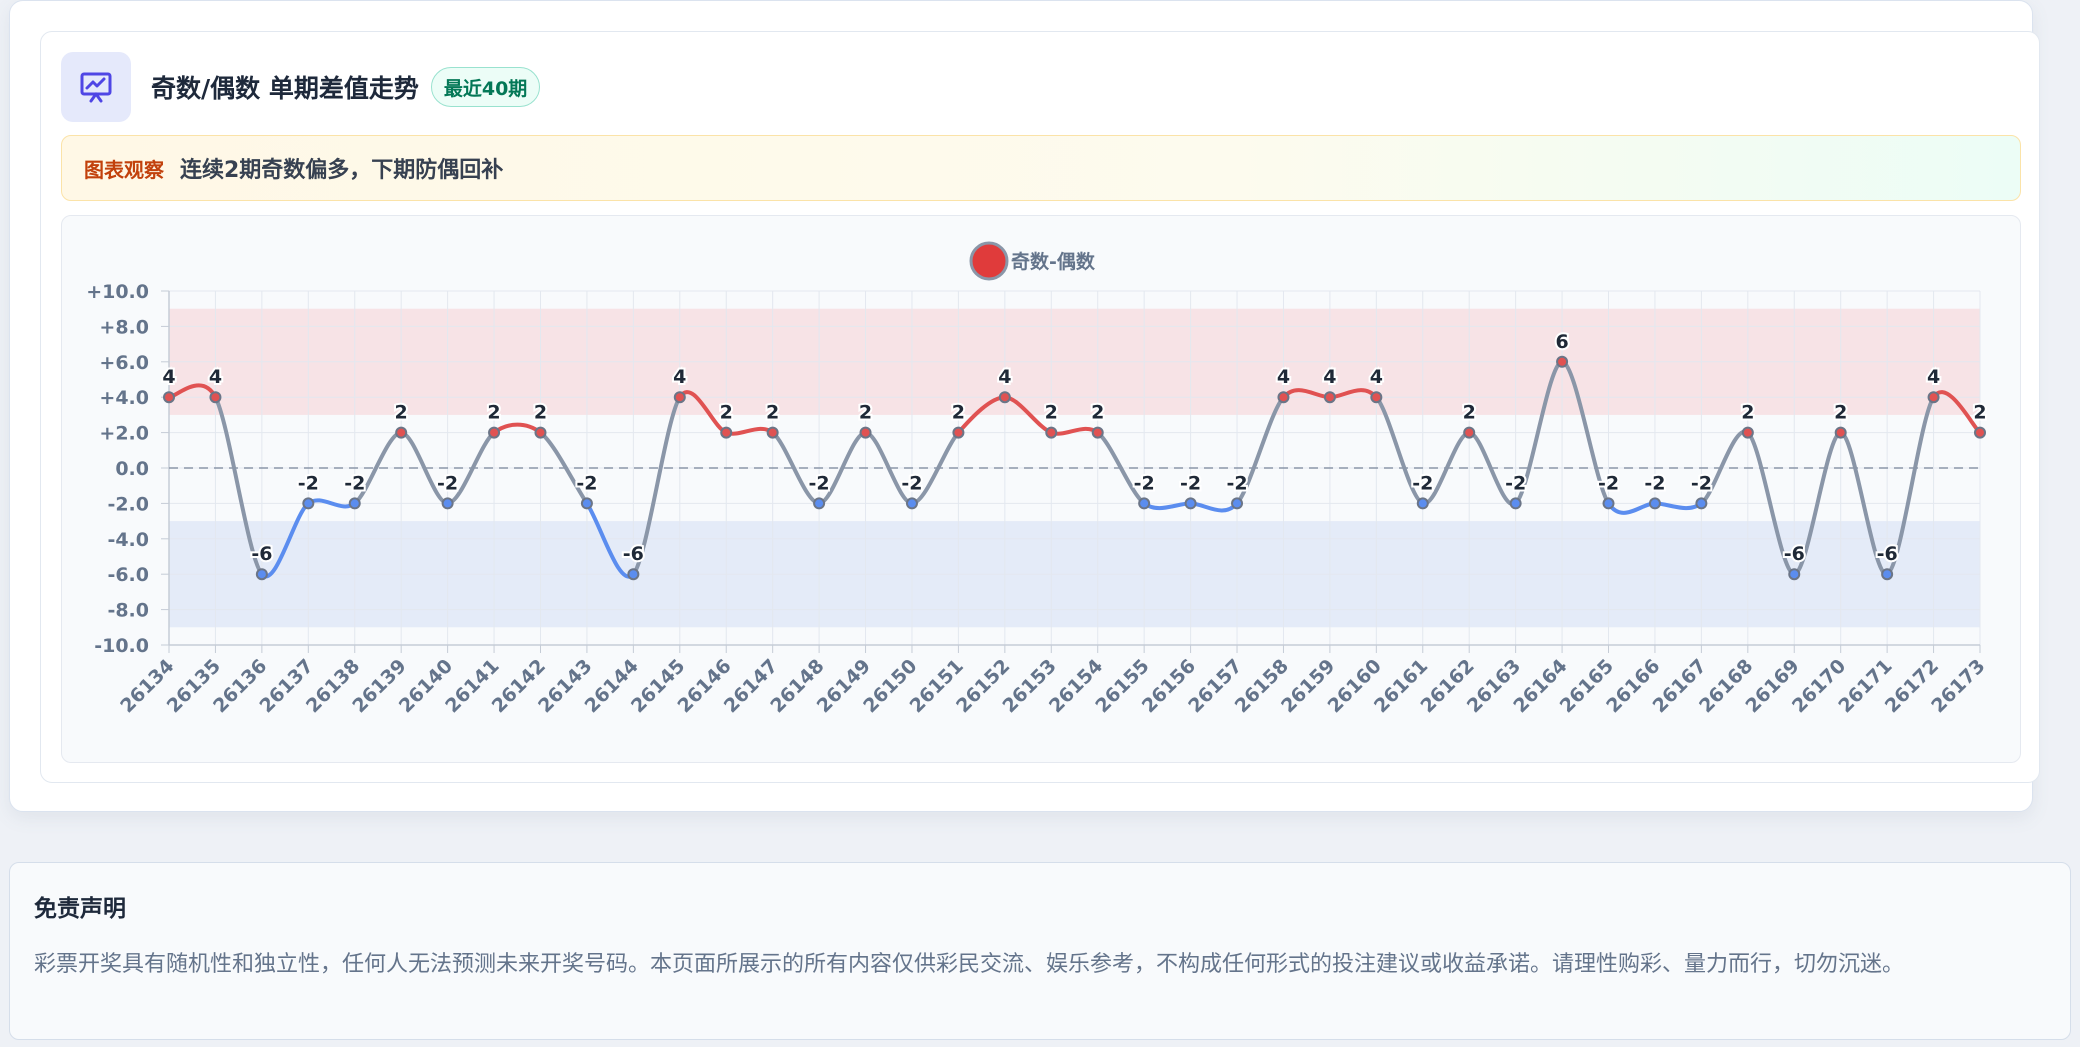  Describe the element at coordinates (342, 170) in the screenshot. I see `observation-text: 连续2期奇数偏多，下期防偶回补` at that location.